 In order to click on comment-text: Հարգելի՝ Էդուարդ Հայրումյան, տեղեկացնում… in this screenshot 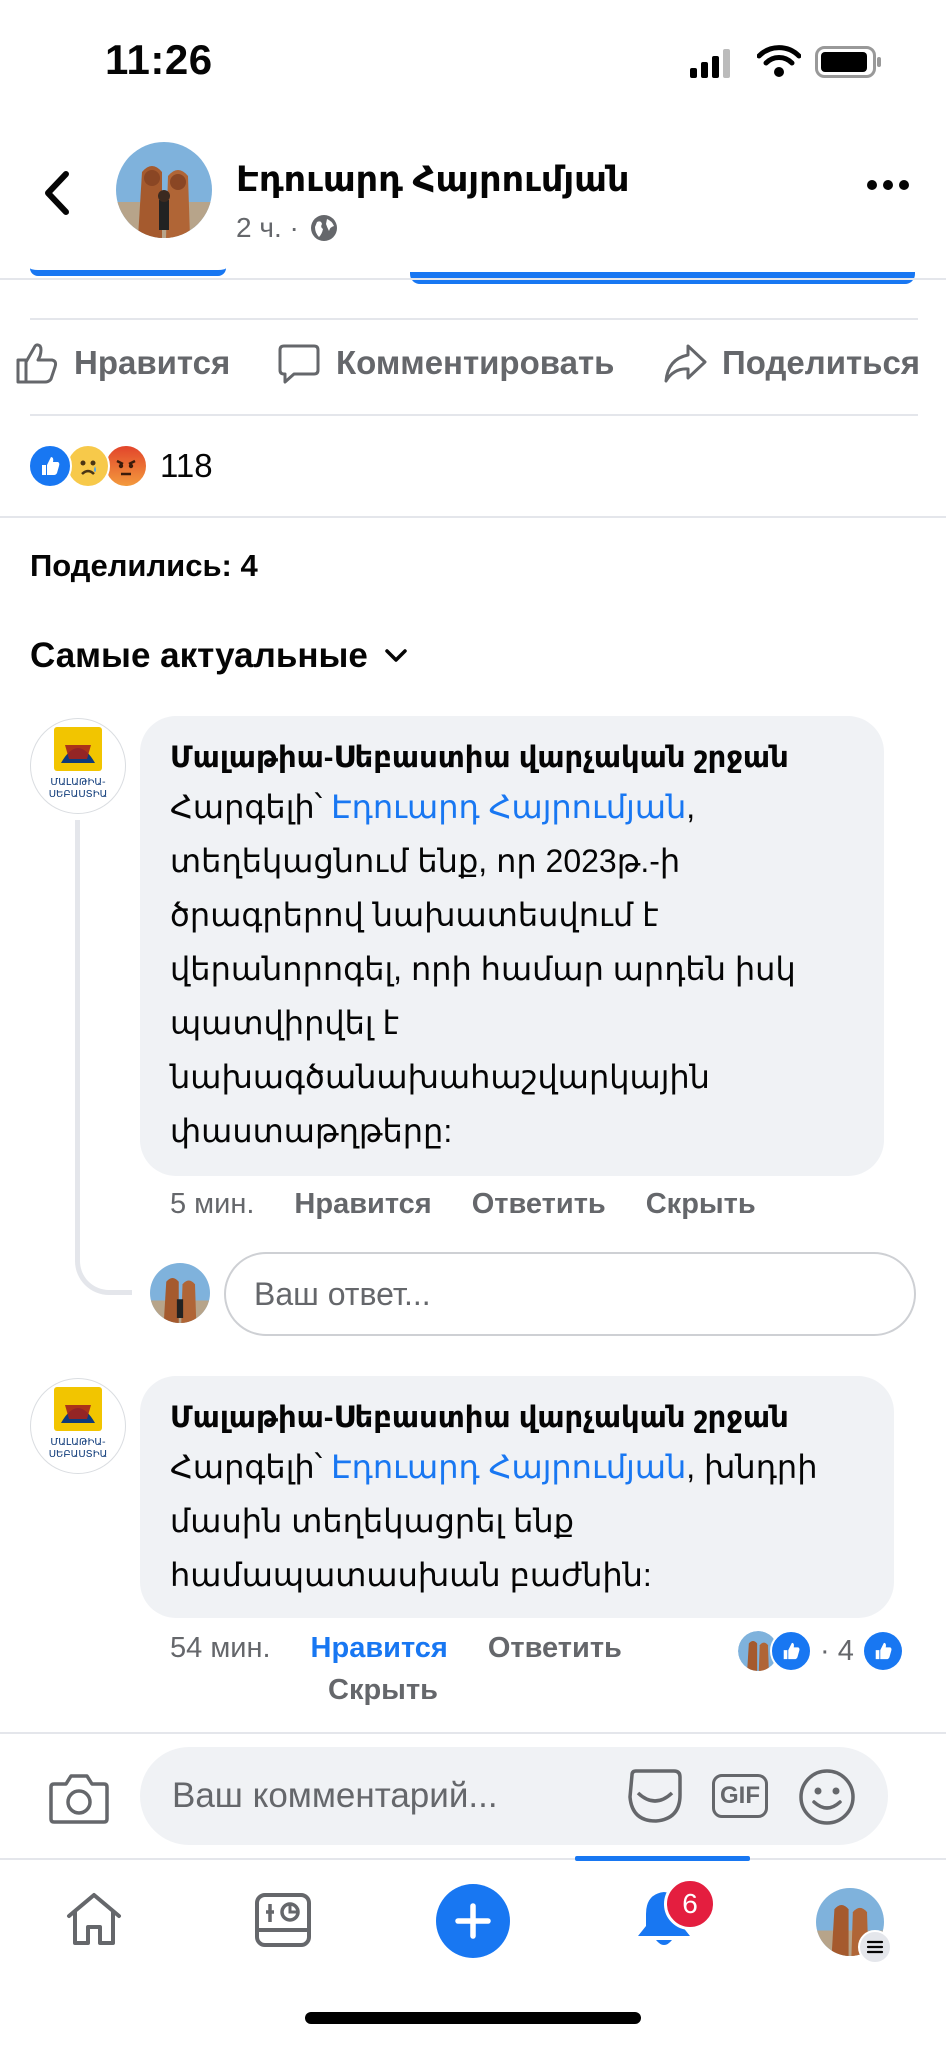, I will do `click(513, 969)`.